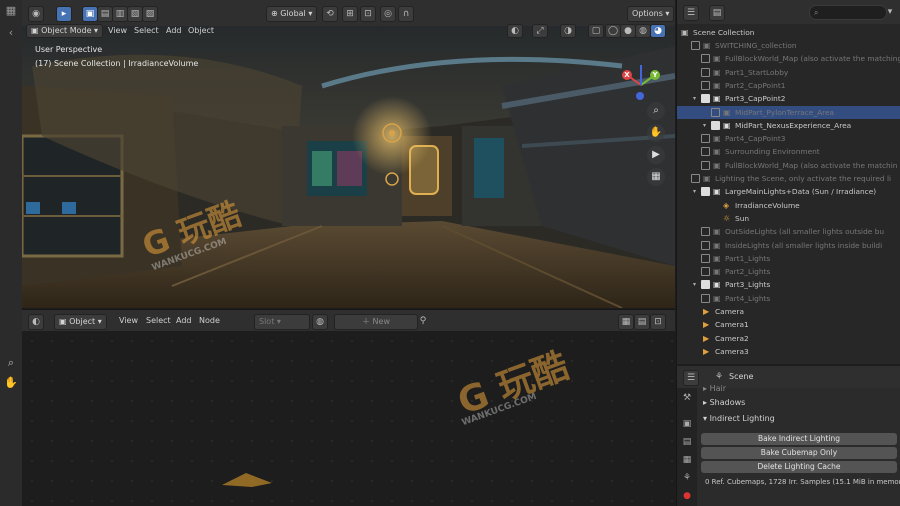 The height and width of the screenshot is (506, 900). What do you see at coordinates (643, 31) in the screenshot?
I see `material-shading-icon: ◍` at bounding box center [643, 31].